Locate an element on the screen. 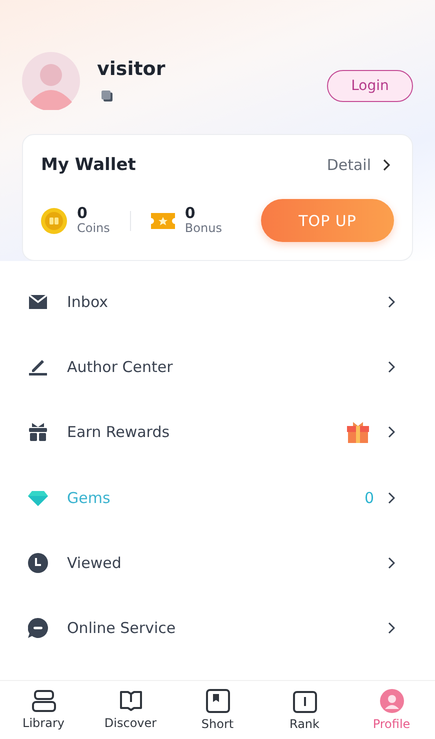 Image resolution: width=435 pixels, height=739 pixels. login-button: Login is located at coordinates (370, 86).